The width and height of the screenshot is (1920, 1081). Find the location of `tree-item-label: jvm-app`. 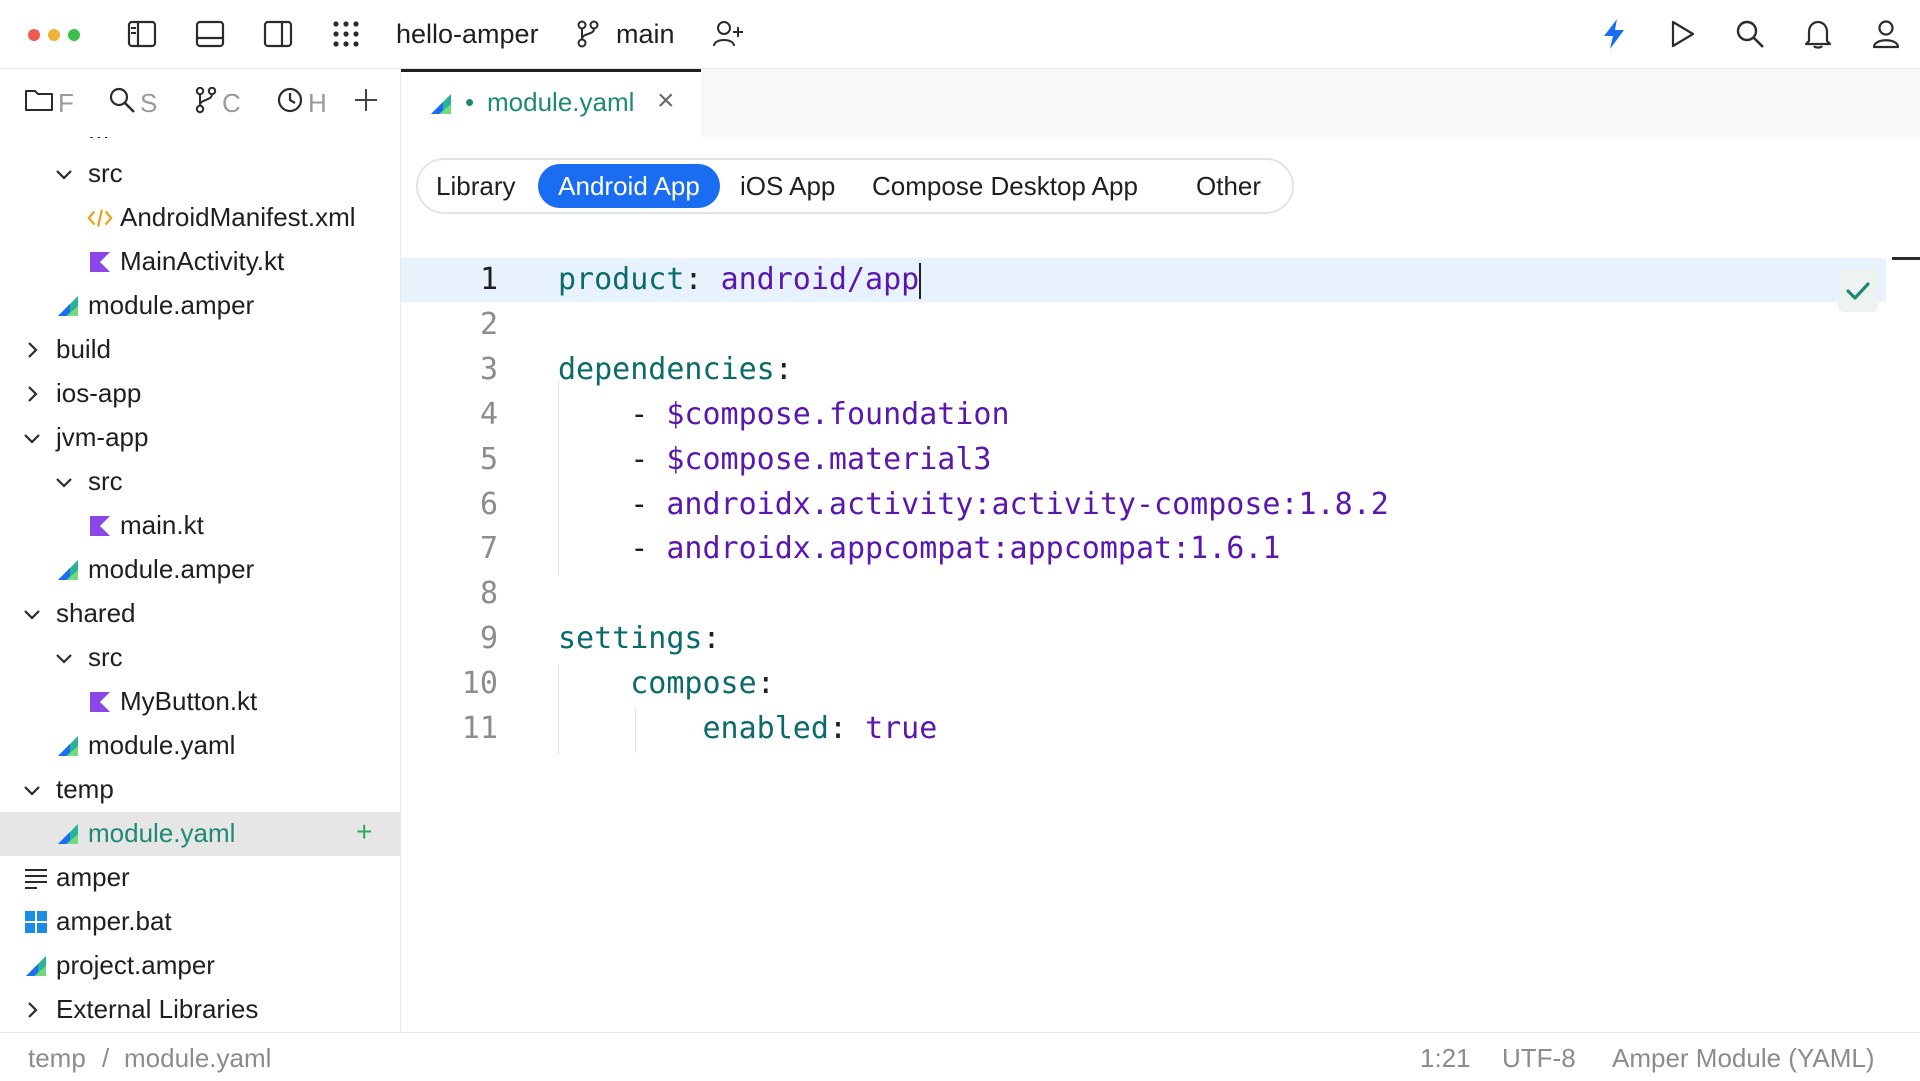

tree-item-label: jvm-app is located at coordinates (102, 437).